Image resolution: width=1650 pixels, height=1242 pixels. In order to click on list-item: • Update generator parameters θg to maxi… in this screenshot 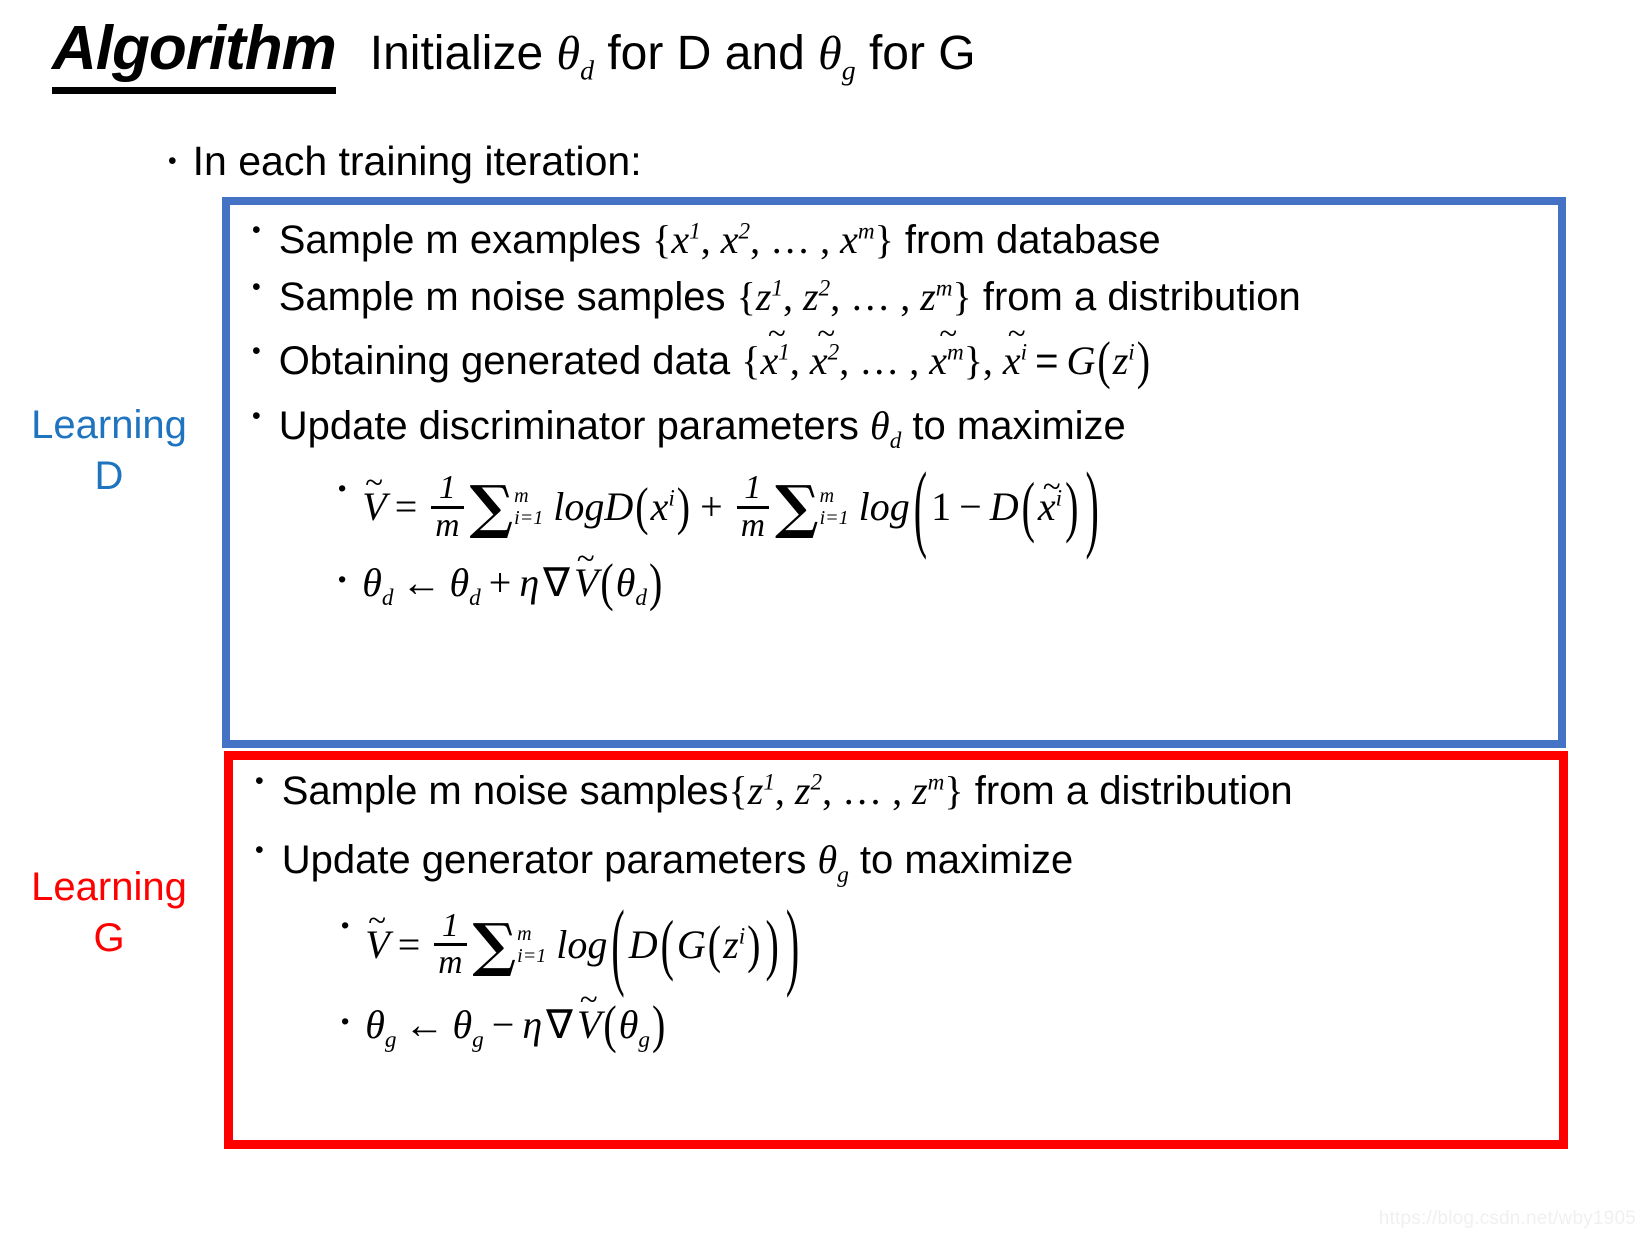, I will do `click(902, 860)`.